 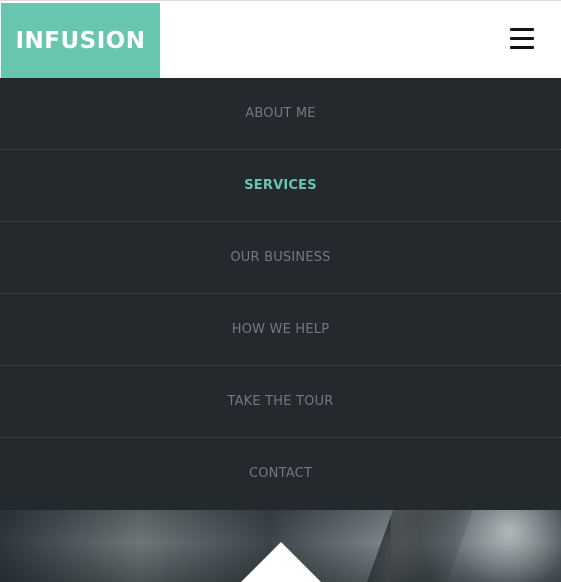 What do you see at coordinates (280, 39) in the screenshot?
I see `header: INFUSION` at bounding box center [280, 39].